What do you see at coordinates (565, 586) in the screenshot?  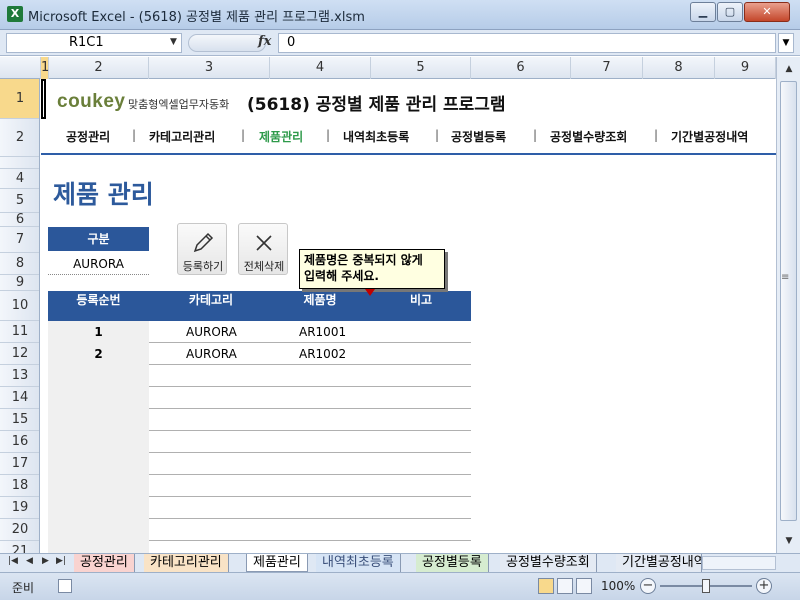 I see `page-layout-view-icon` at bounding box center [565, 586].